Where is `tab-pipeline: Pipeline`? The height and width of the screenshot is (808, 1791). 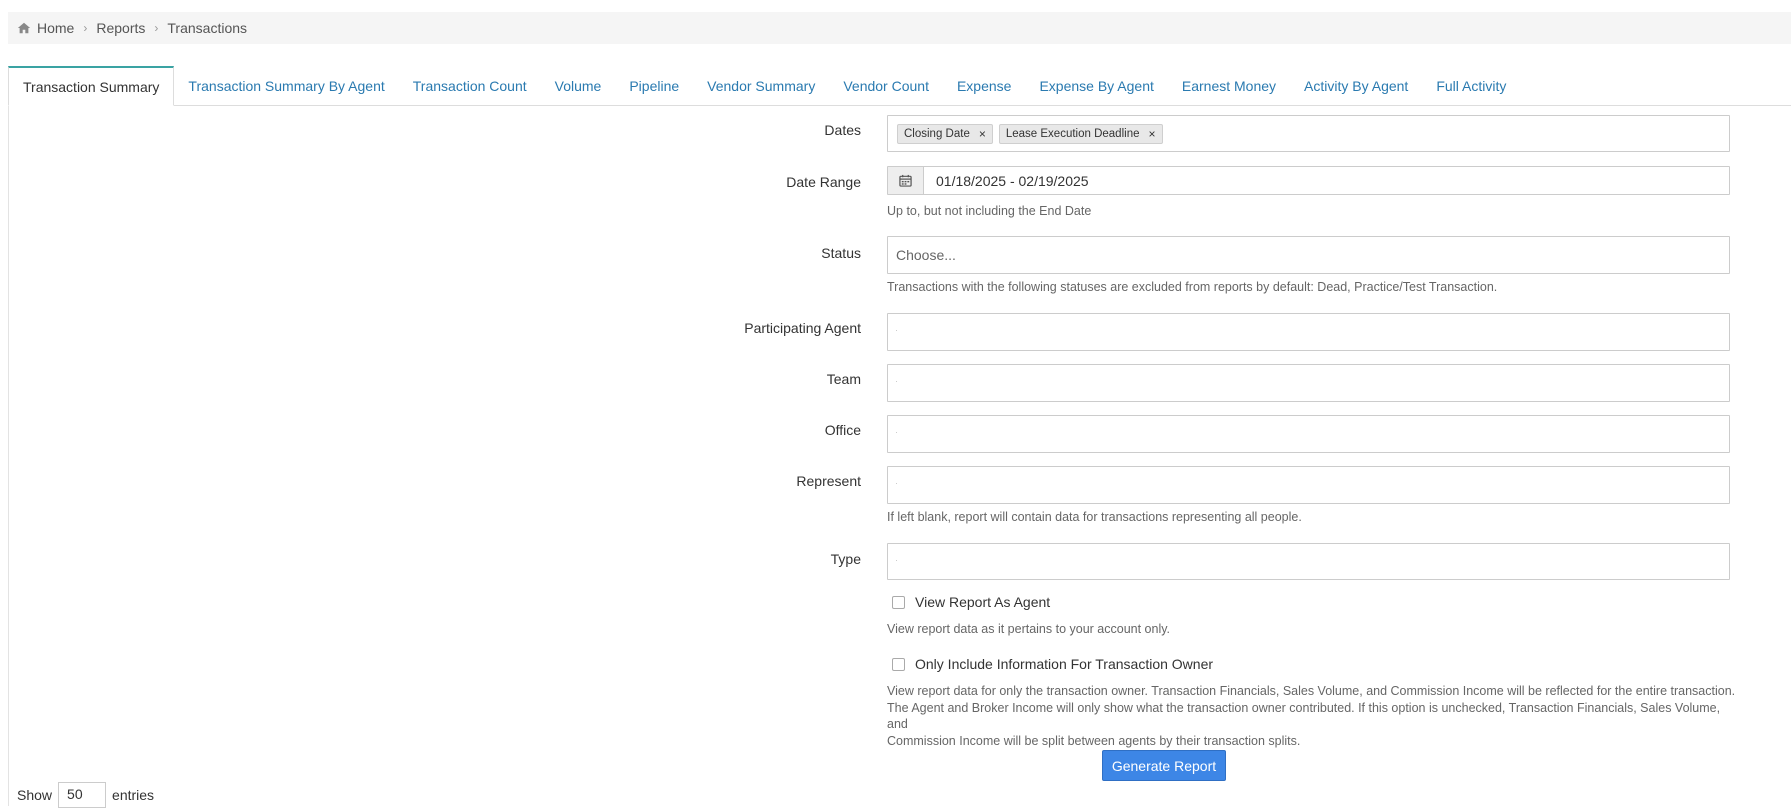 tab-pipeline: Pipeline is located at coordinates (654, 85).